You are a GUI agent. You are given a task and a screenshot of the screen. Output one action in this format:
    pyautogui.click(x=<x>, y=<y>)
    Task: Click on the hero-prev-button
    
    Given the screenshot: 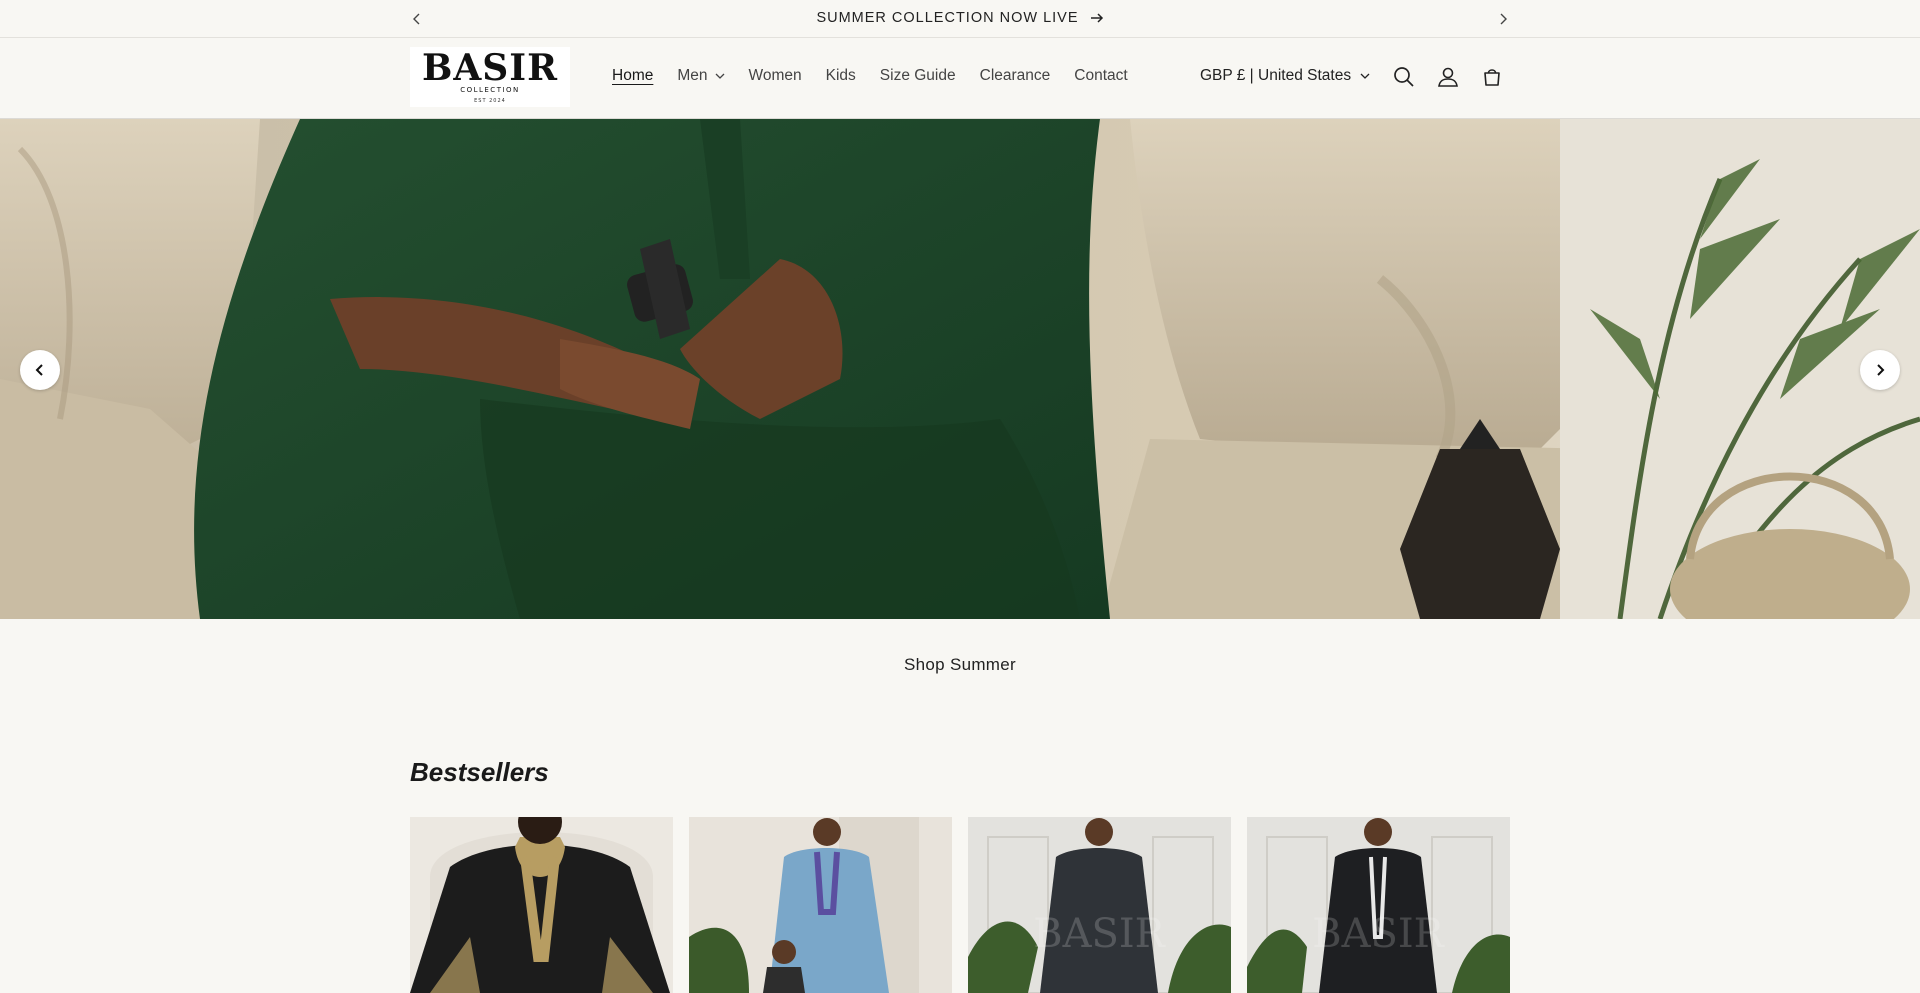 What is the action you would take?
    pyautogui.click(x=40, y=370)
    